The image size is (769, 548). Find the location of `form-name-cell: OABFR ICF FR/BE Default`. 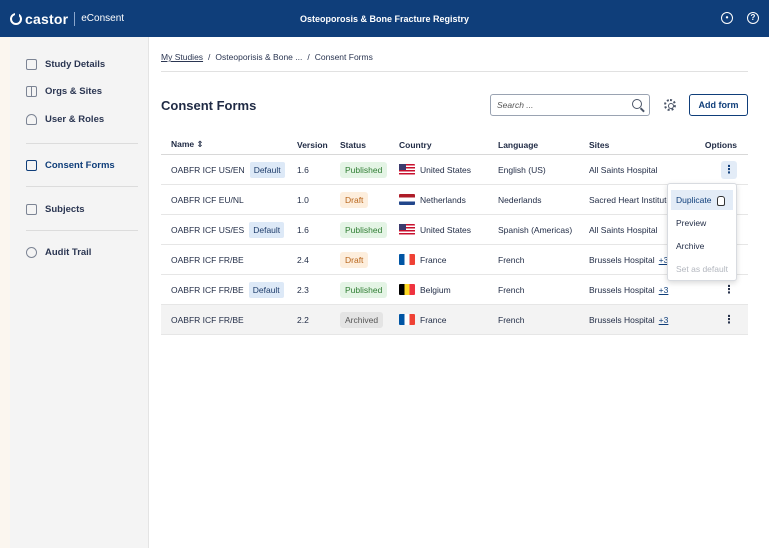

form-name-cell: OABFR ICF FR/BE Default is located at coordinates (227, 289).